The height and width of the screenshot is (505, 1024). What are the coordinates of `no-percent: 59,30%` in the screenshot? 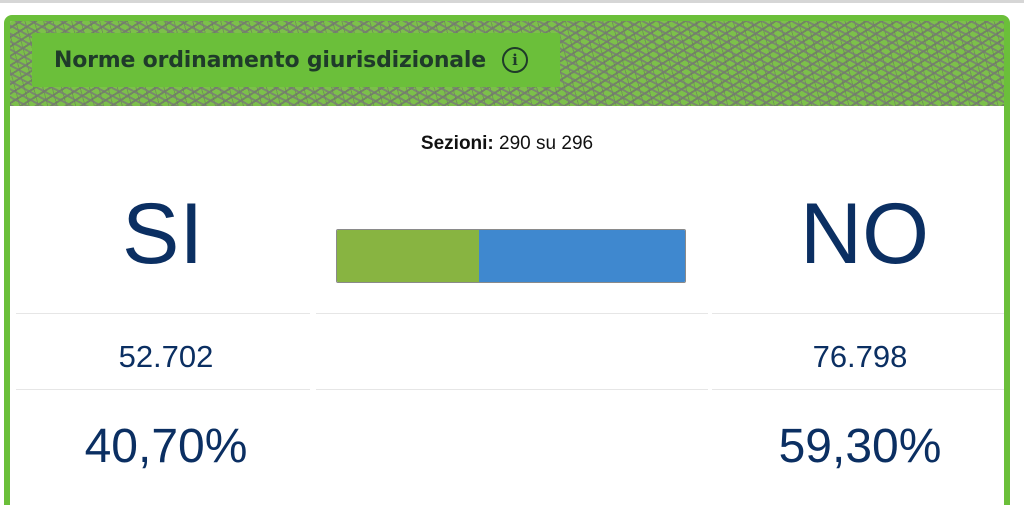 It's located at (860, 446).